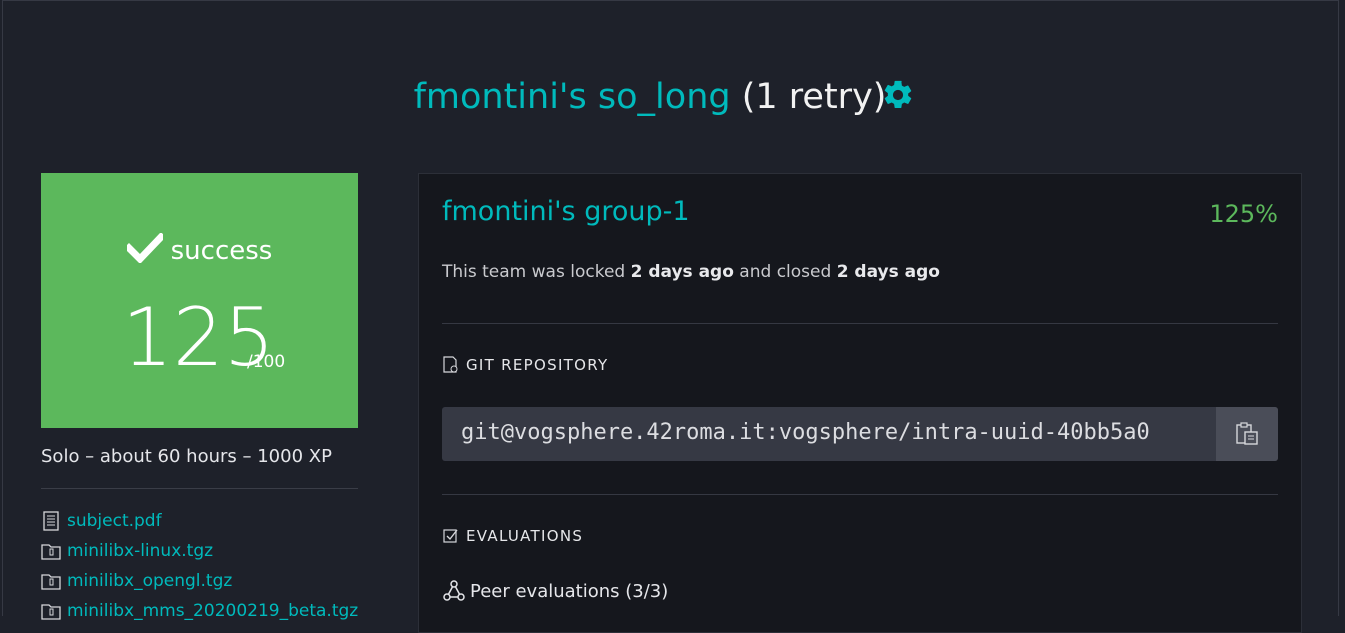 The image size is (1345, 633). Describe the element at coordinates (51, 521) in the screenshot. I see `document-icon` at that location.